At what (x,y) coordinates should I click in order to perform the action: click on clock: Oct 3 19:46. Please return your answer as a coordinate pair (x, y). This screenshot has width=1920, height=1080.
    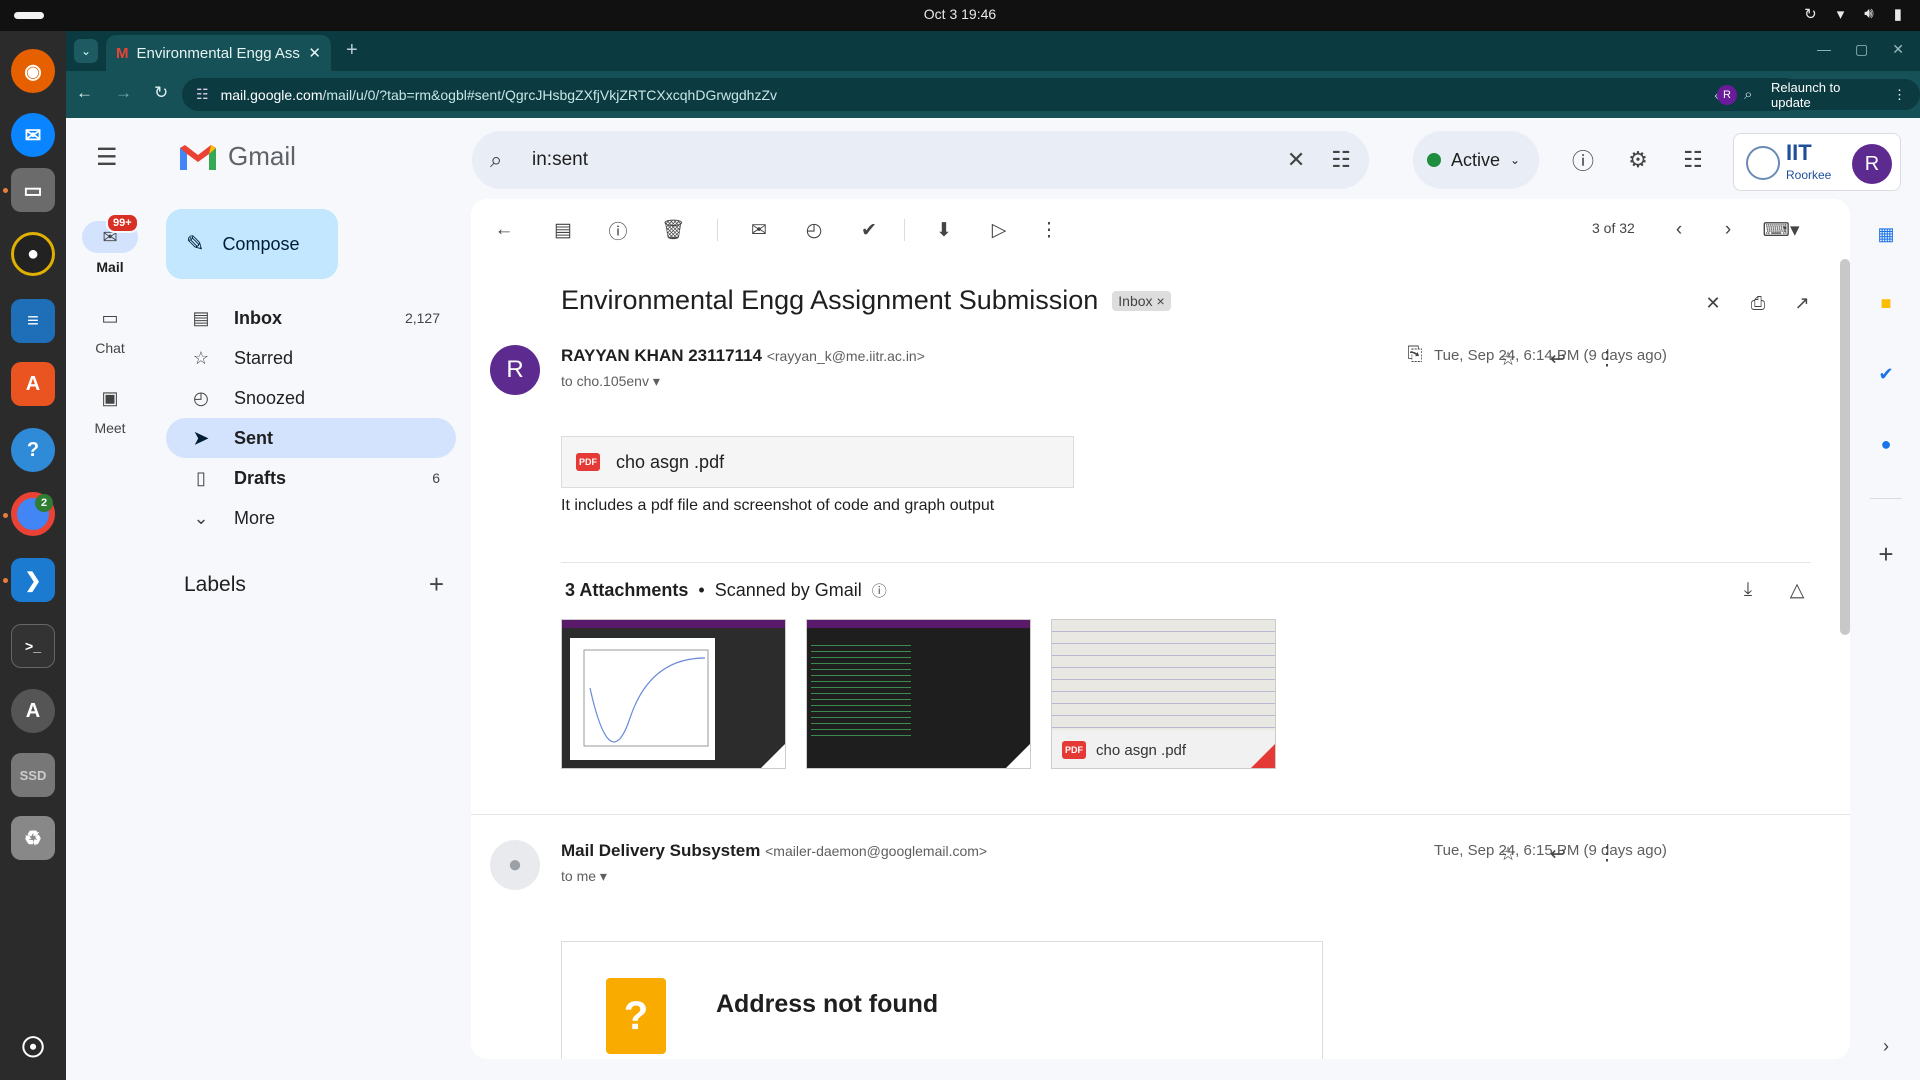
    Looking at the image, I should click on (960, 14).